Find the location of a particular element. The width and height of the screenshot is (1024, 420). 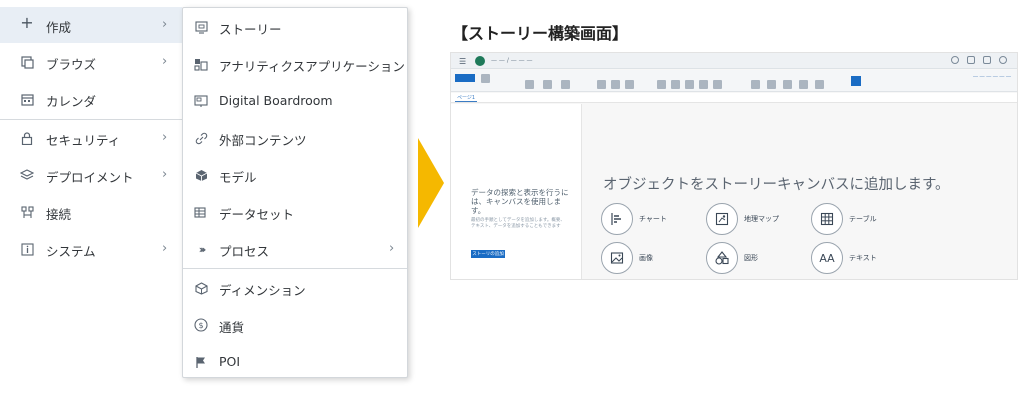

submenu-item-model: モデル is located at coordinates (295, 175).